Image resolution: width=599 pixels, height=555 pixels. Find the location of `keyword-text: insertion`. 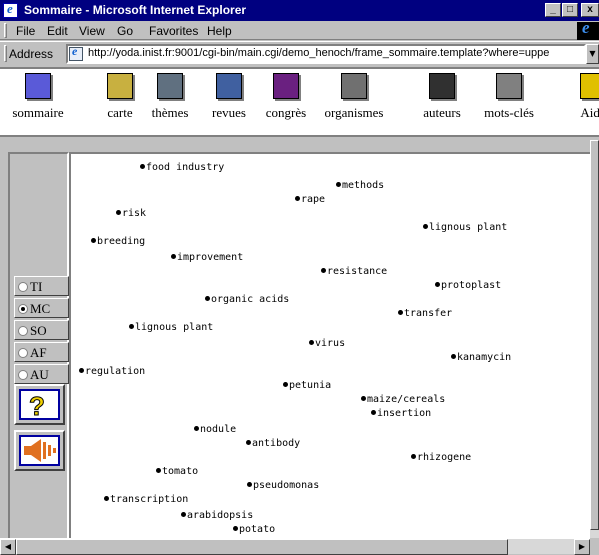

keyword-text: insertion is located at coordinates (404, 413).